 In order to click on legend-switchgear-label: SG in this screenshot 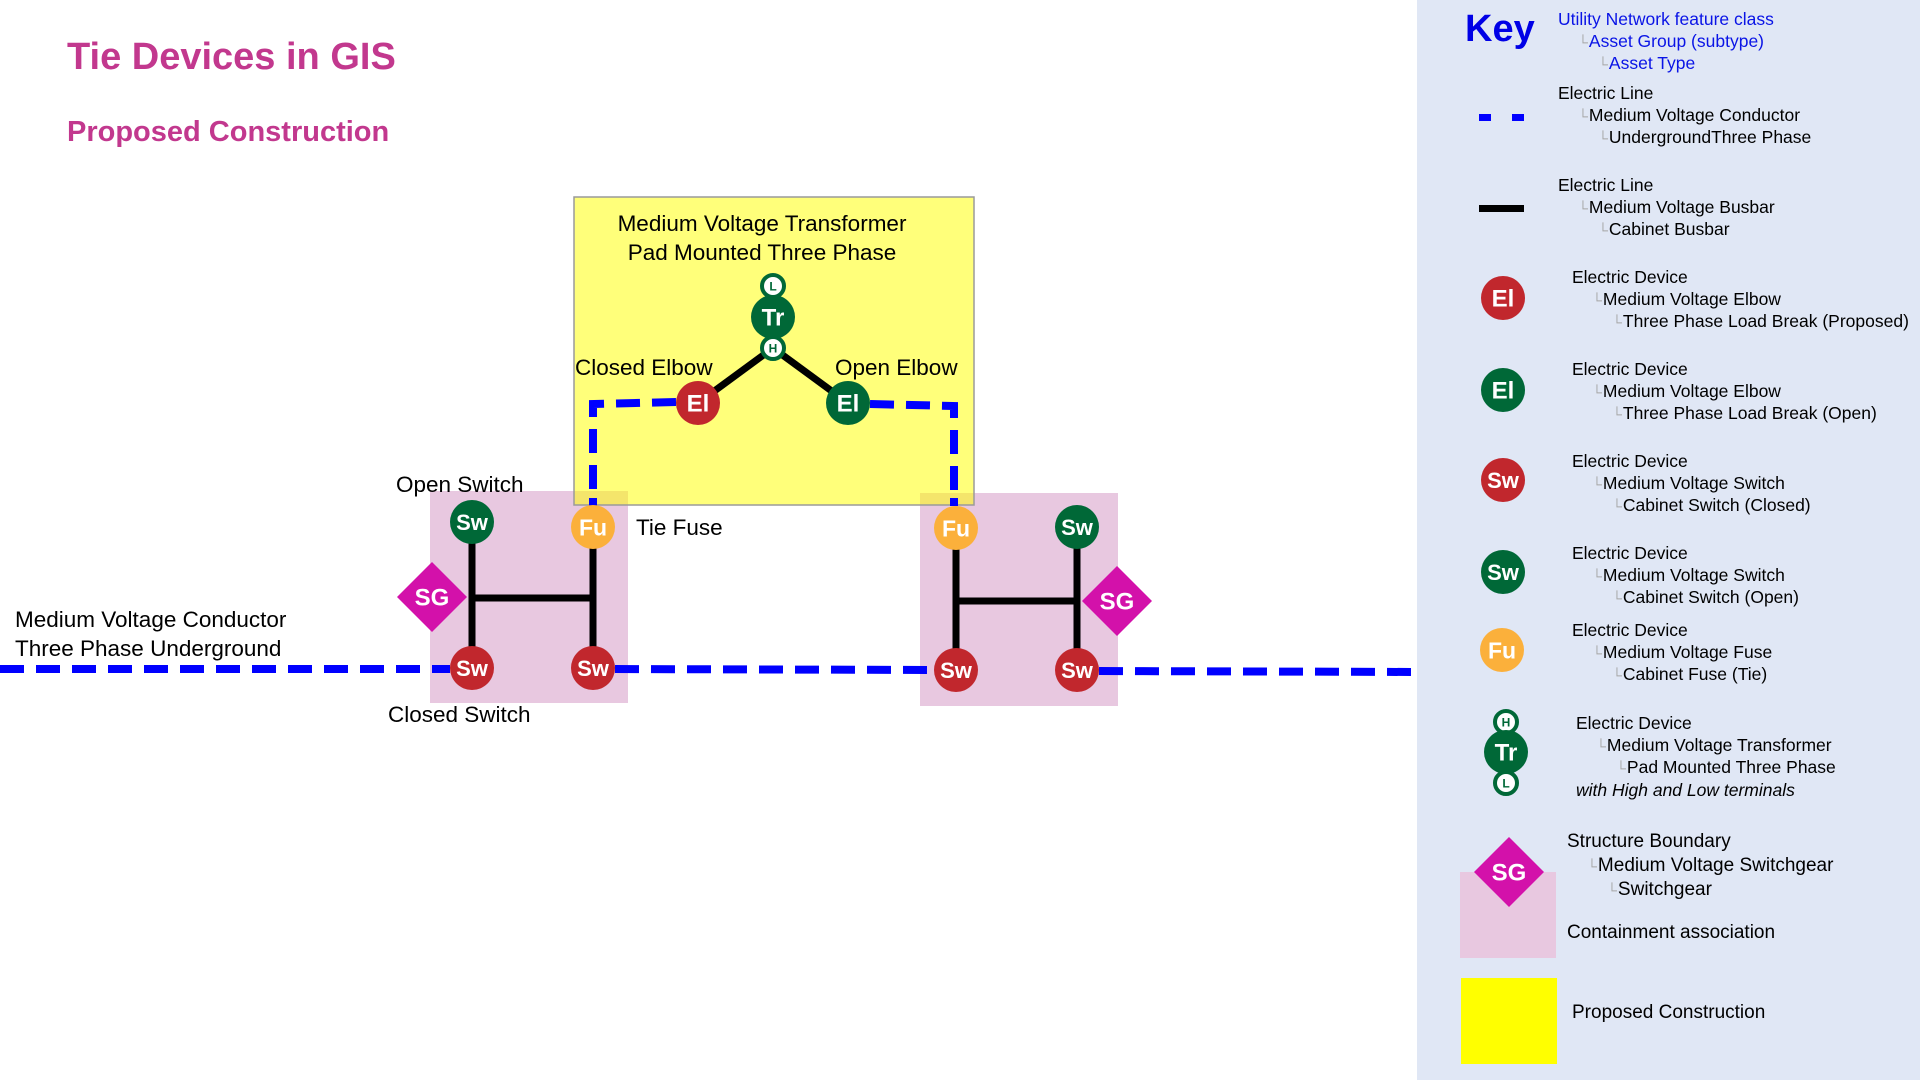, I will do `click(1509, 873)`.